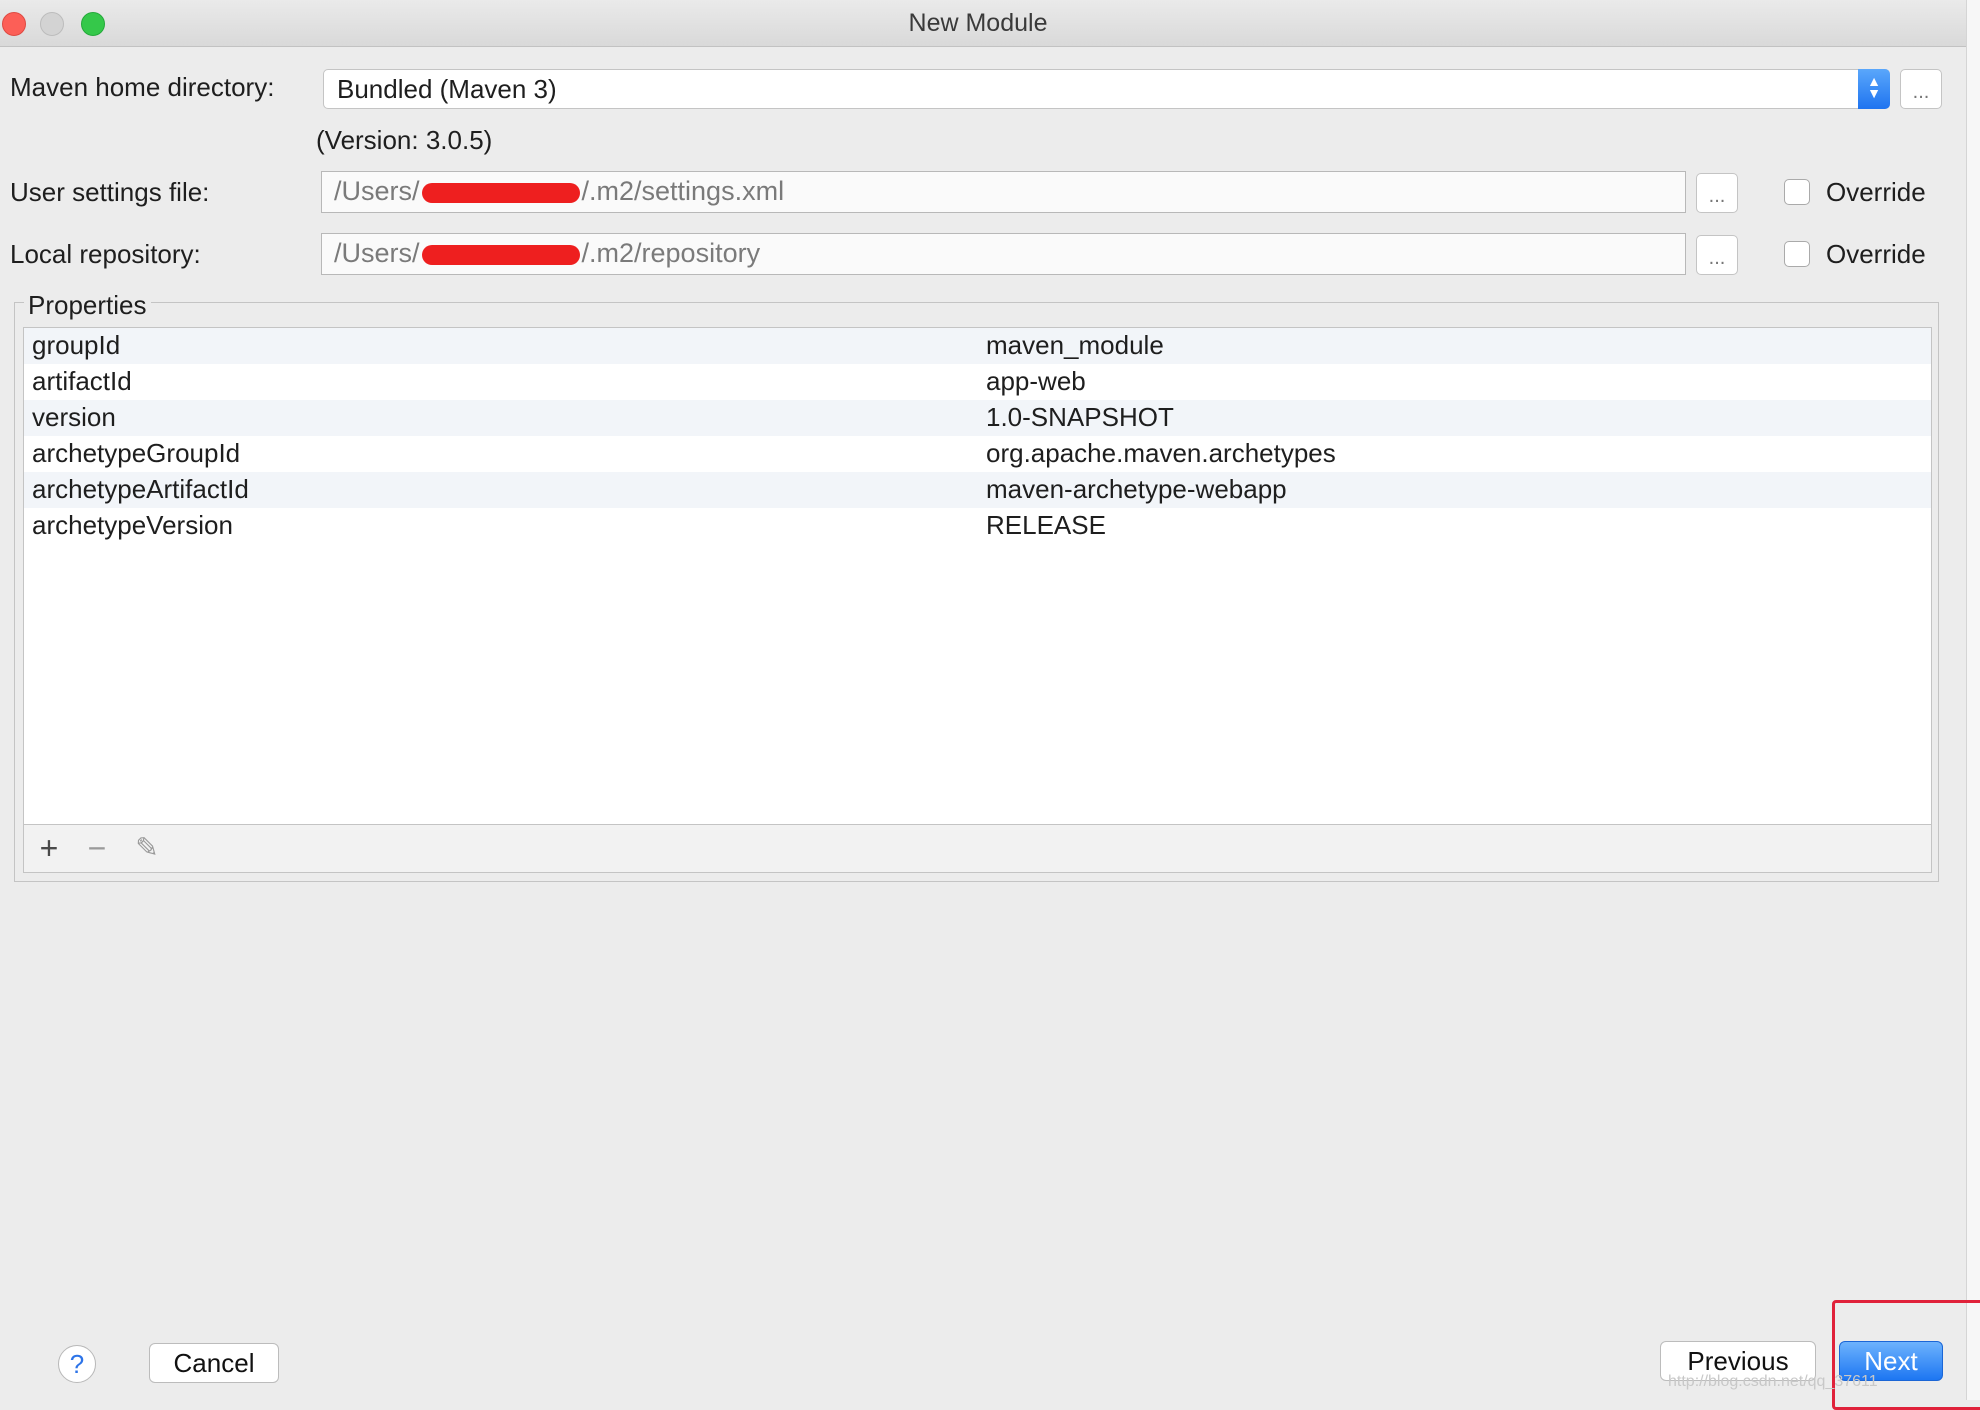 This screenshot has height=1410, width=1980. What do you see at coordinates (76, 345) in the screenshot?
I see `property-key: groupId` at bounding box center [76, 345].